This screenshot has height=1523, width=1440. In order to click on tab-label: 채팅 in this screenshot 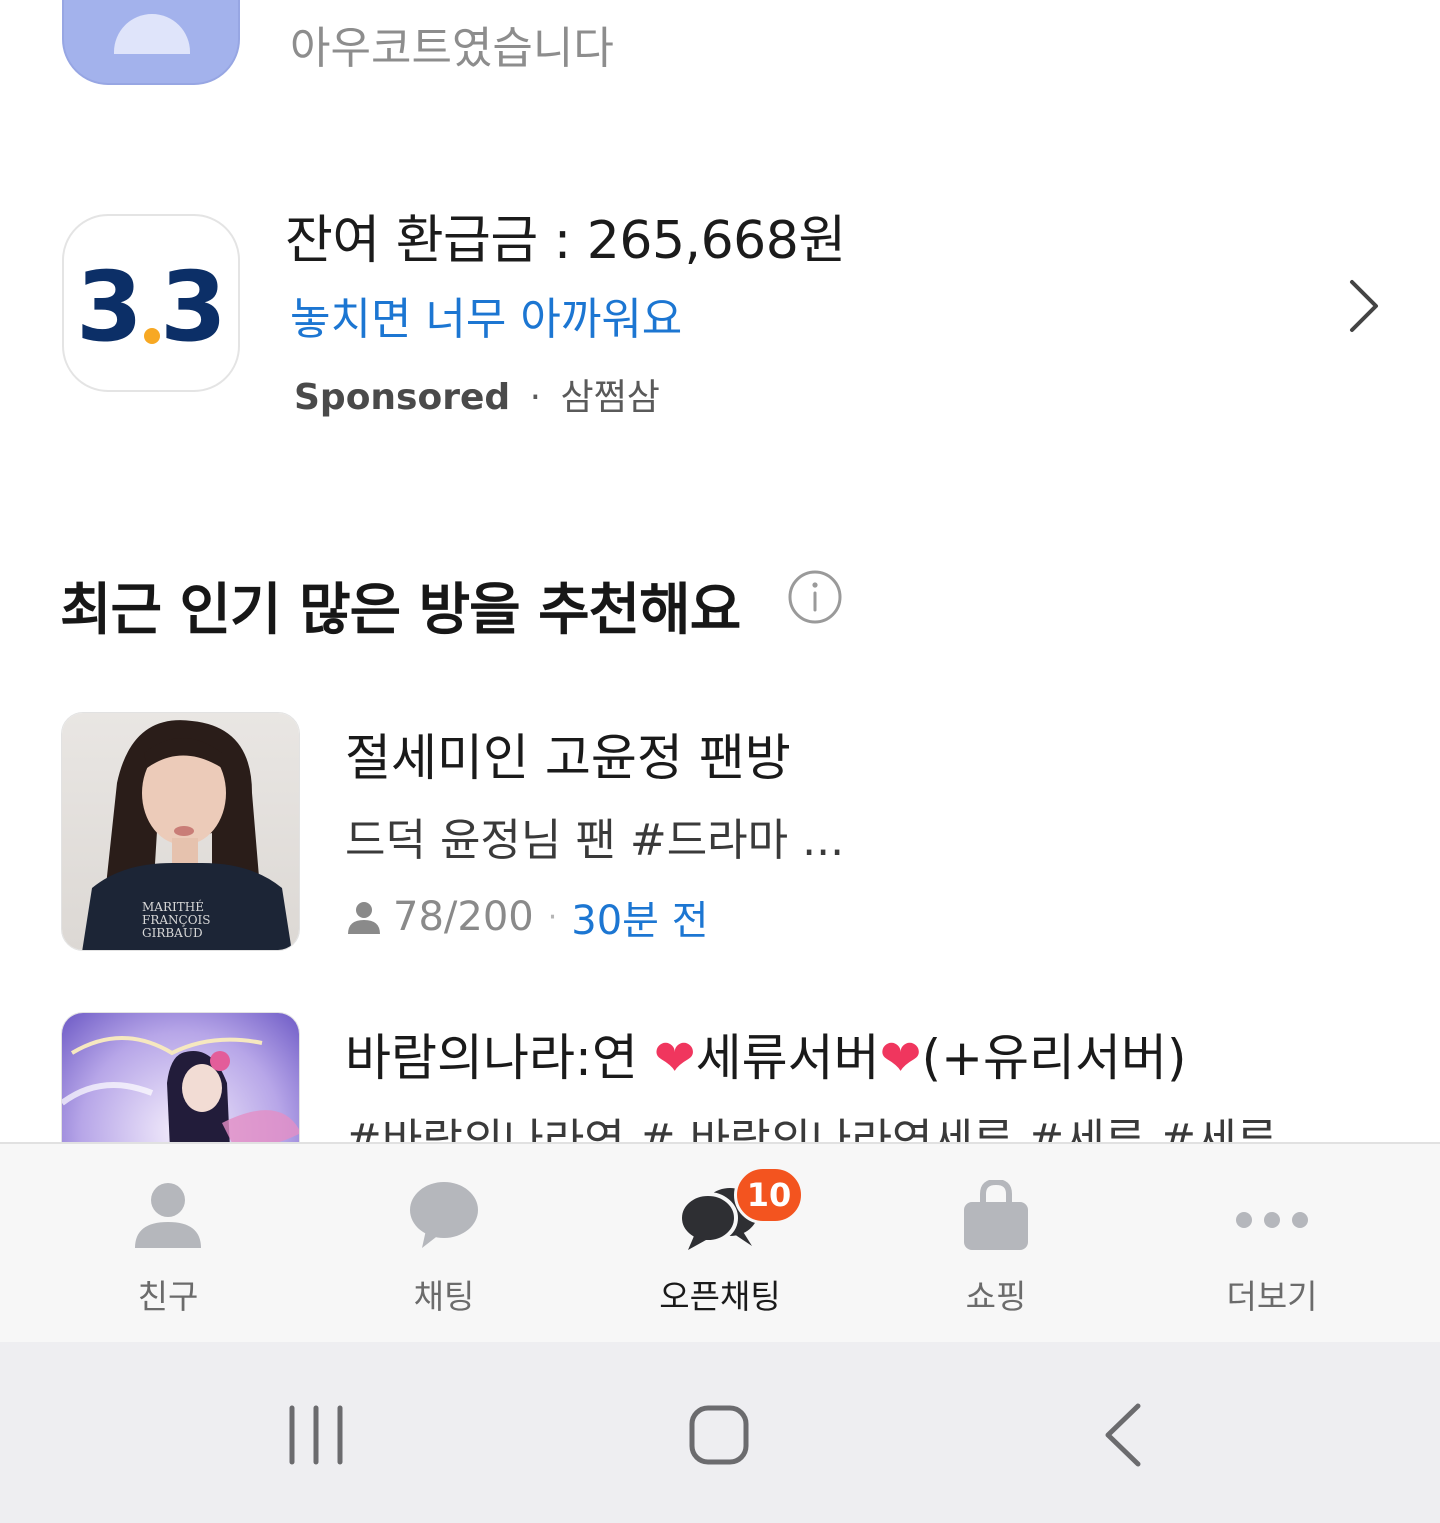, I will do `click(444, 1296)`.